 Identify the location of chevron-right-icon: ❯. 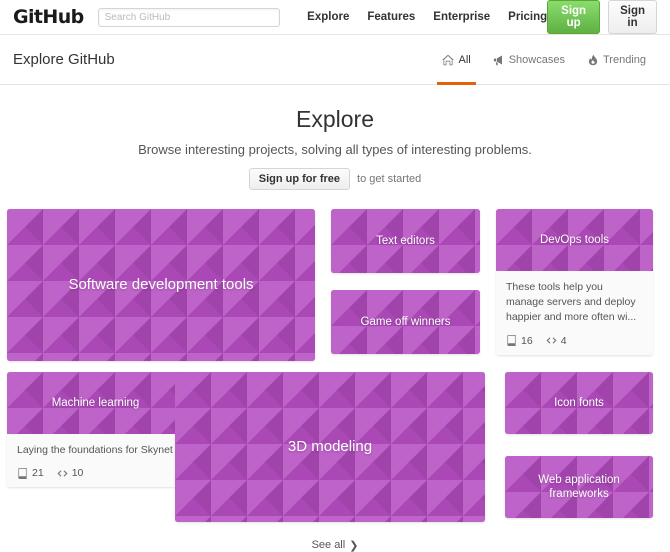
(354, 545).